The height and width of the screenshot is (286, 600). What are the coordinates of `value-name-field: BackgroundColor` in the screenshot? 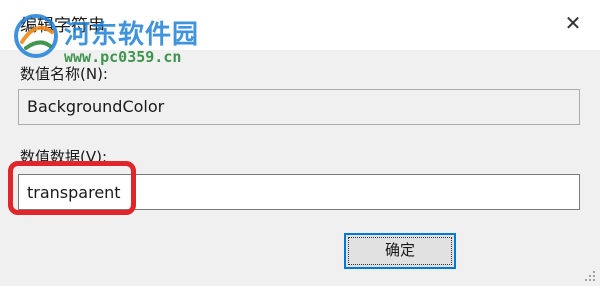 It's located at (299, 107).